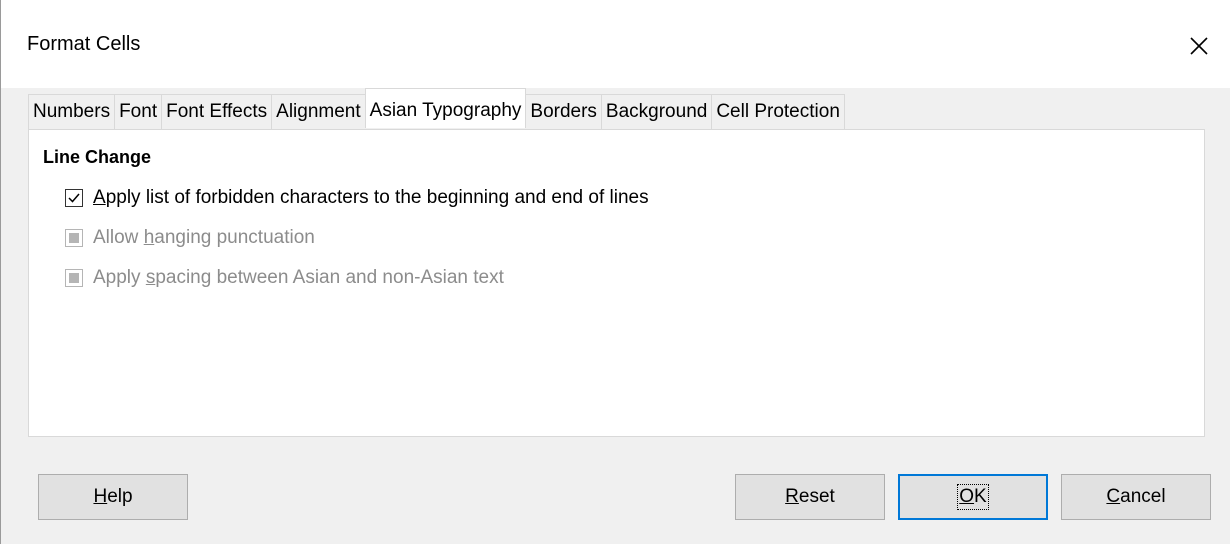 The image size is (1230, 544). Describe the element at coordinates (563, 111) in the screenshot. I see `tab-borders: Borders` at that location.